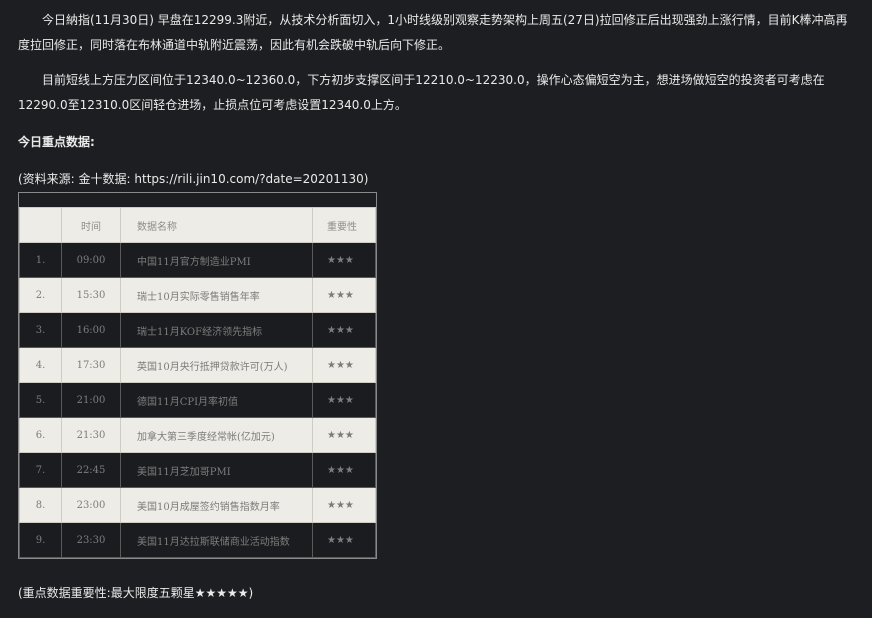  Describe the element at coordinates (216, 330) in the screenshot. I see `row-data-name: 瑞士11月KOF经济领先指标` at that location.